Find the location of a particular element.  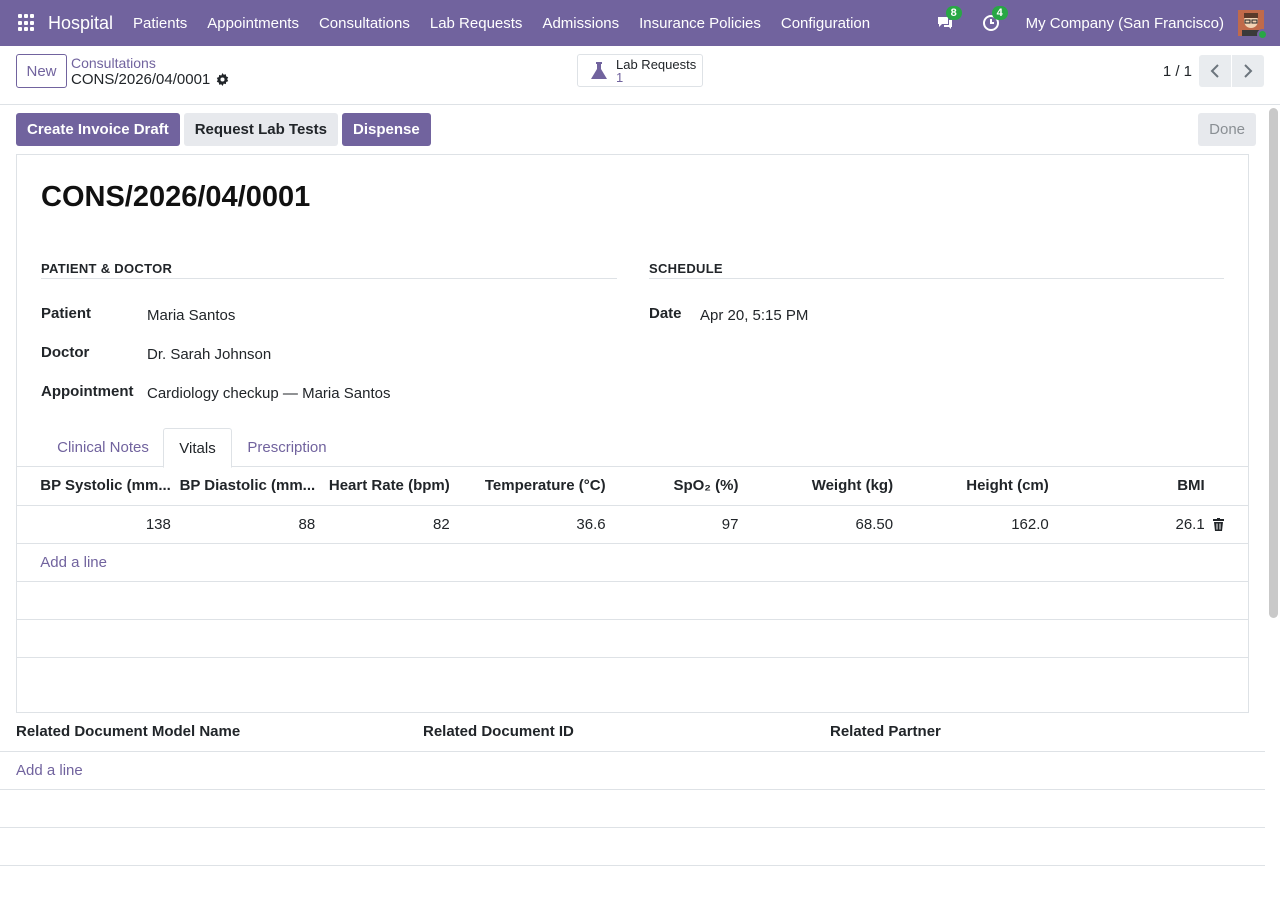

flask-icon is located at coordinates (599, 70).